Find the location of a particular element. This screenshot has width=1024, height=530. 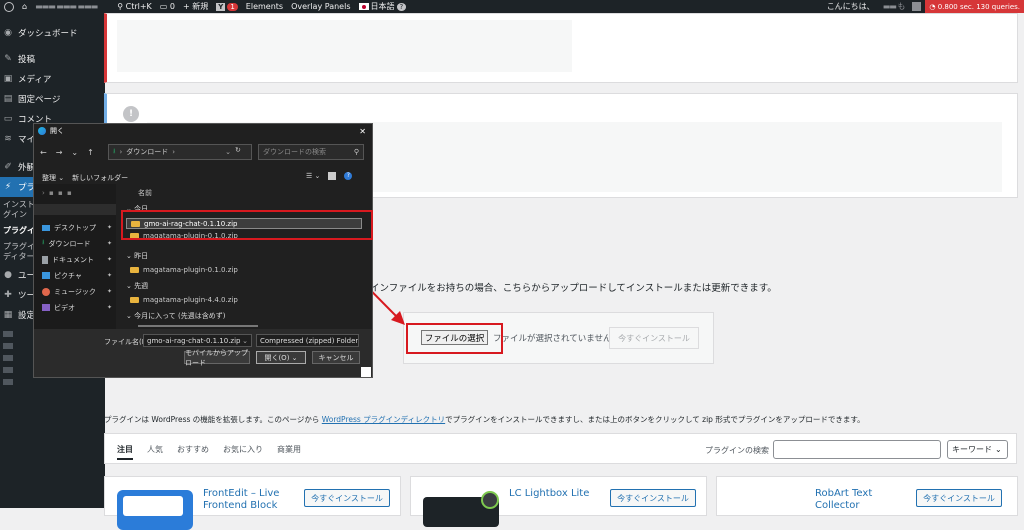

overlay-panels-link: Overlay Panels is located at coordinates (320, 6).